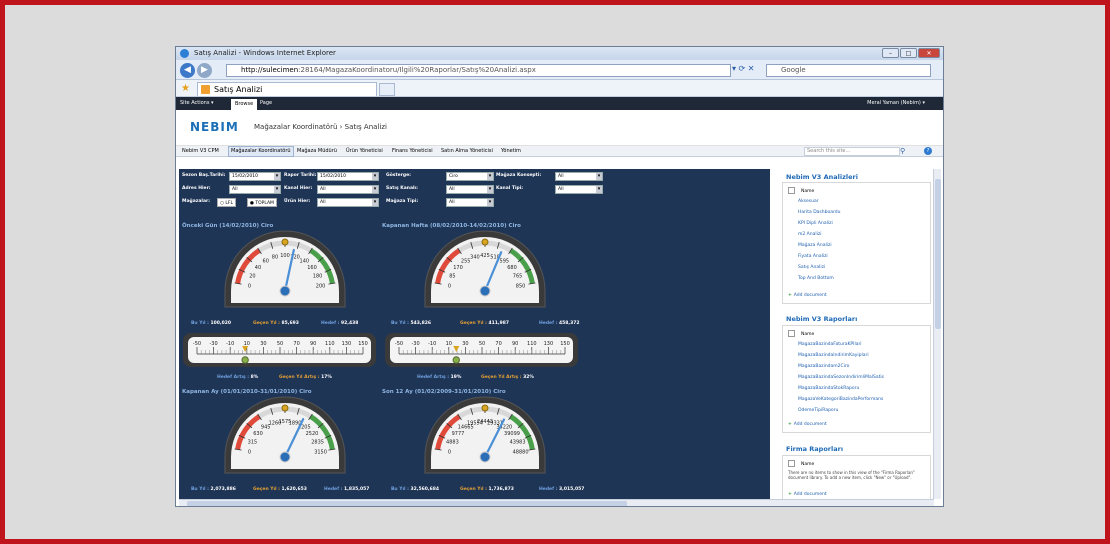 The image size is (1110, 544). Describe the element at coordinates (184, 53) in the screenshot. I see `ie-icon` at that location.